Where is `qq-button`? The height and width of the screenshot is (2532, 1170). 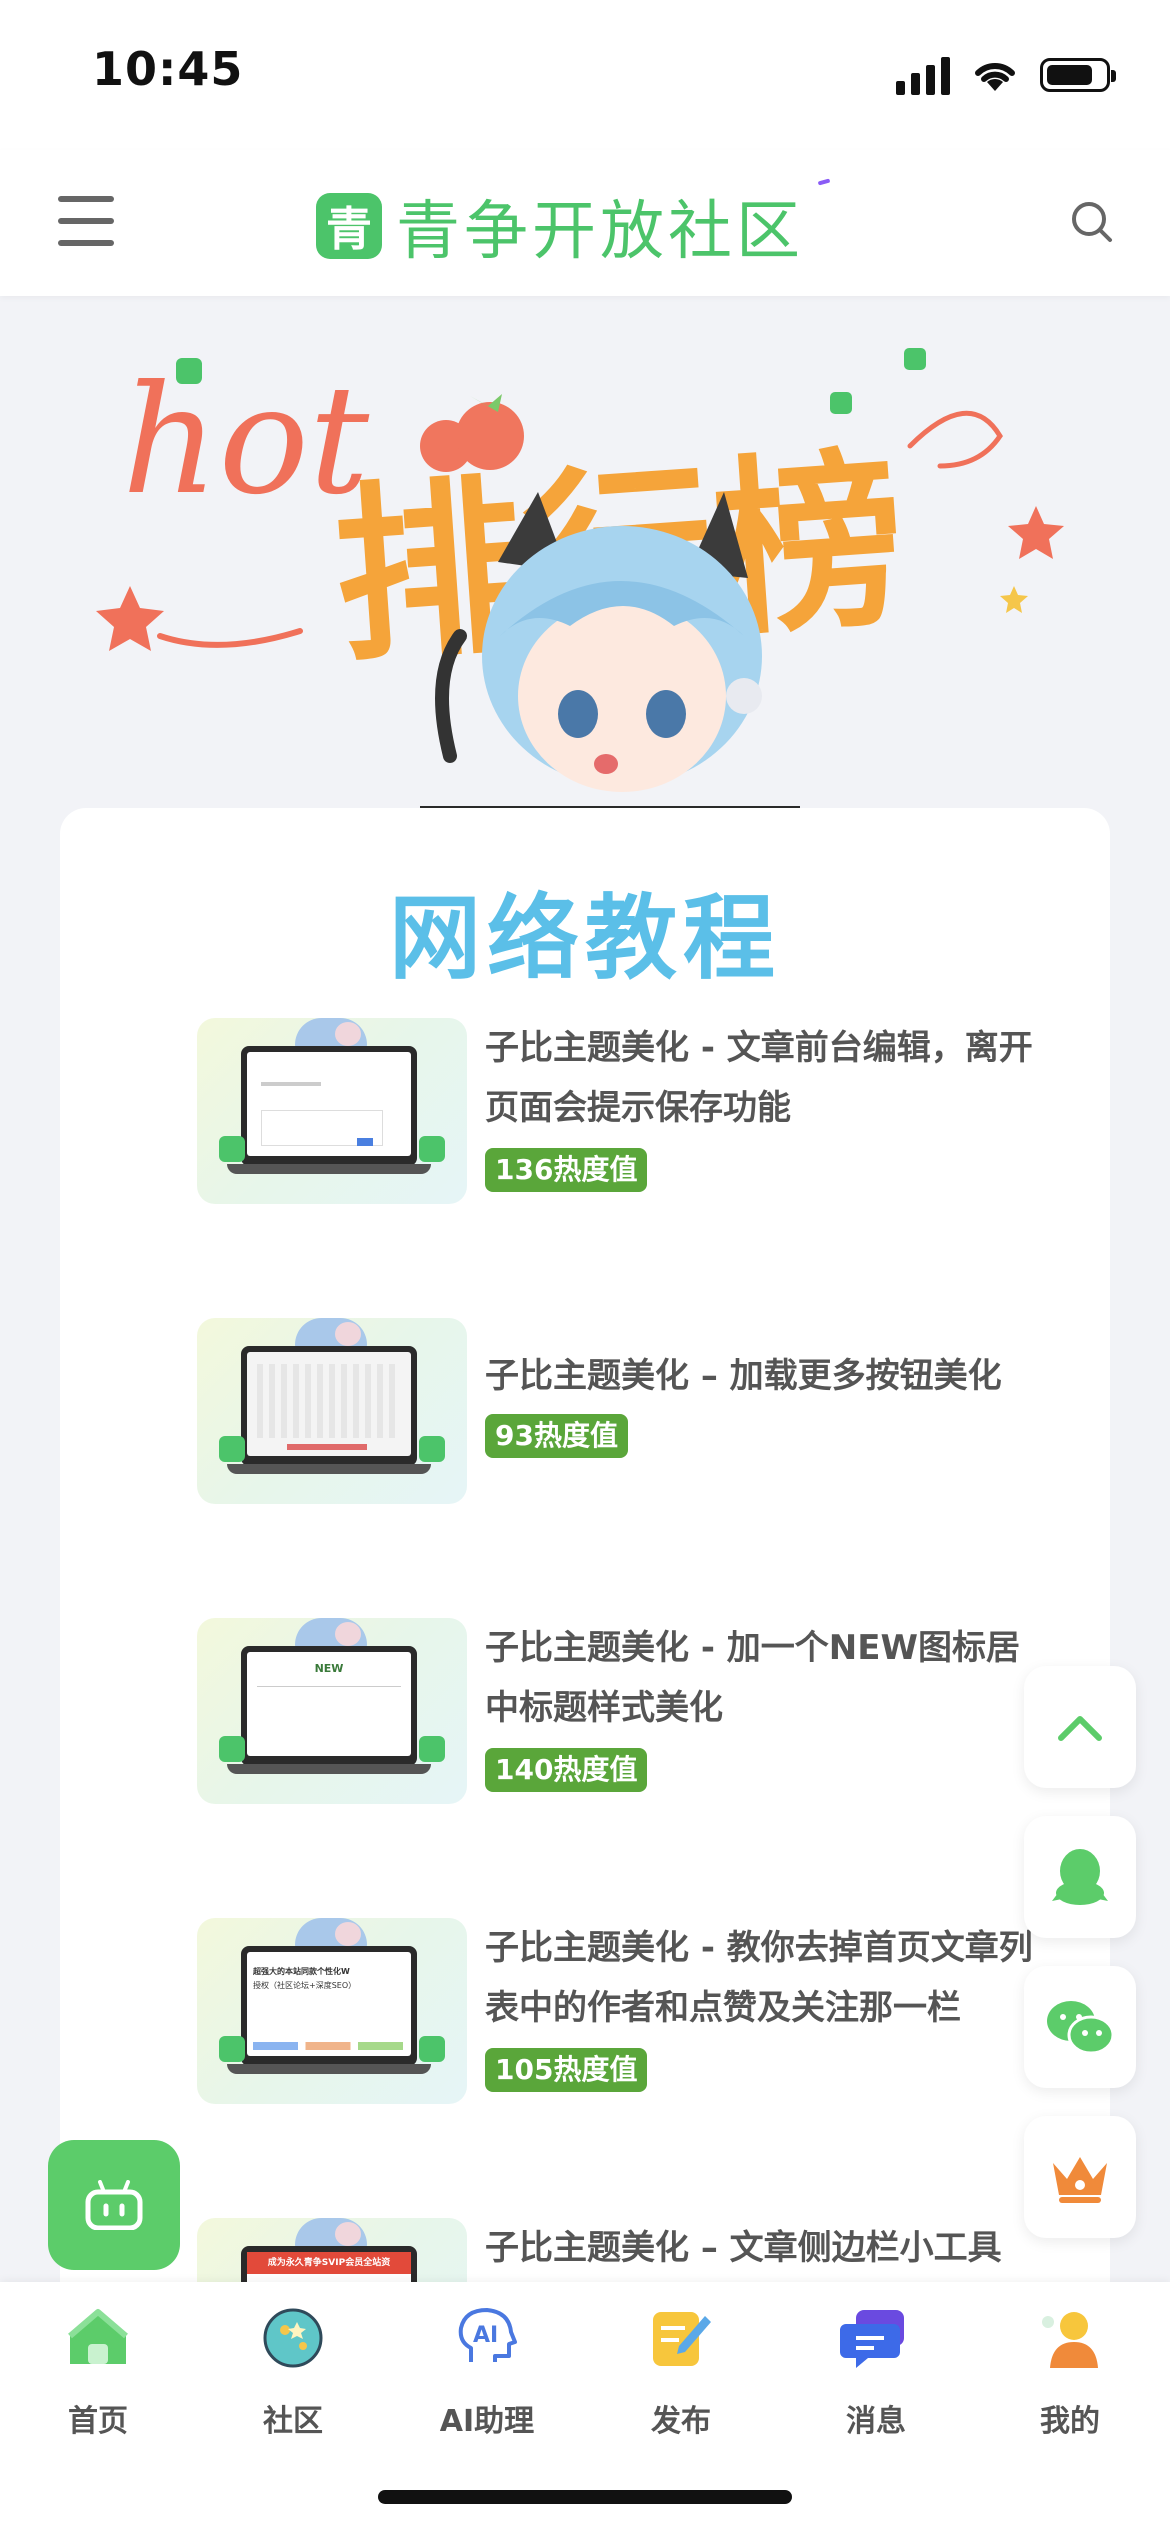 qq-button is located at coordinates (1080, 1877).